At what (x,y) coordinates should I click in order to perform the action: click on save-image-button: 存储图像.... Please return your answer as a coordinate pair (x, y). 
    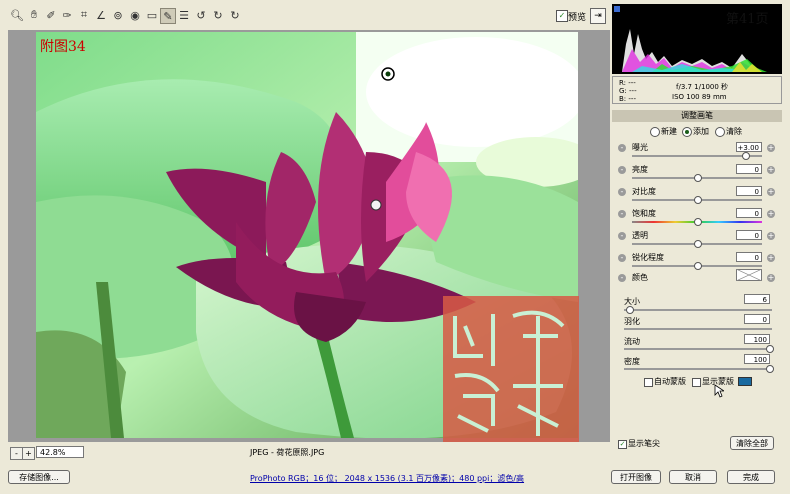
    Looking at the image, I should click on (39, 477).